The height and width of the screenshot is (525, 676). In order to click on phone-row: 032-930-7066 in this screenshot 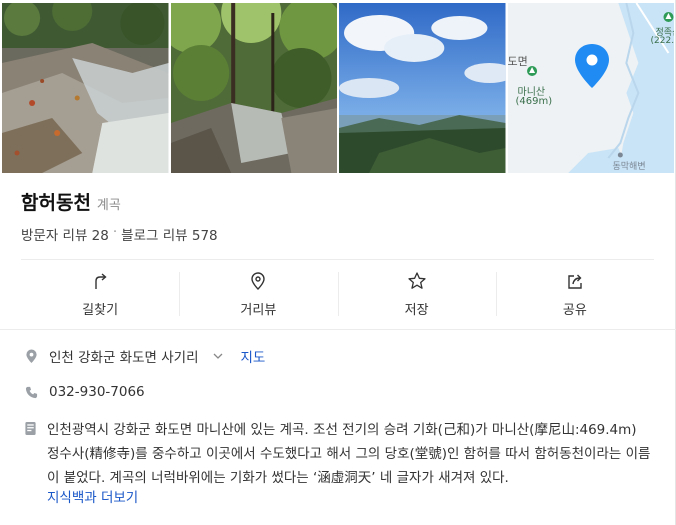, I will do `click(84, 392)`.